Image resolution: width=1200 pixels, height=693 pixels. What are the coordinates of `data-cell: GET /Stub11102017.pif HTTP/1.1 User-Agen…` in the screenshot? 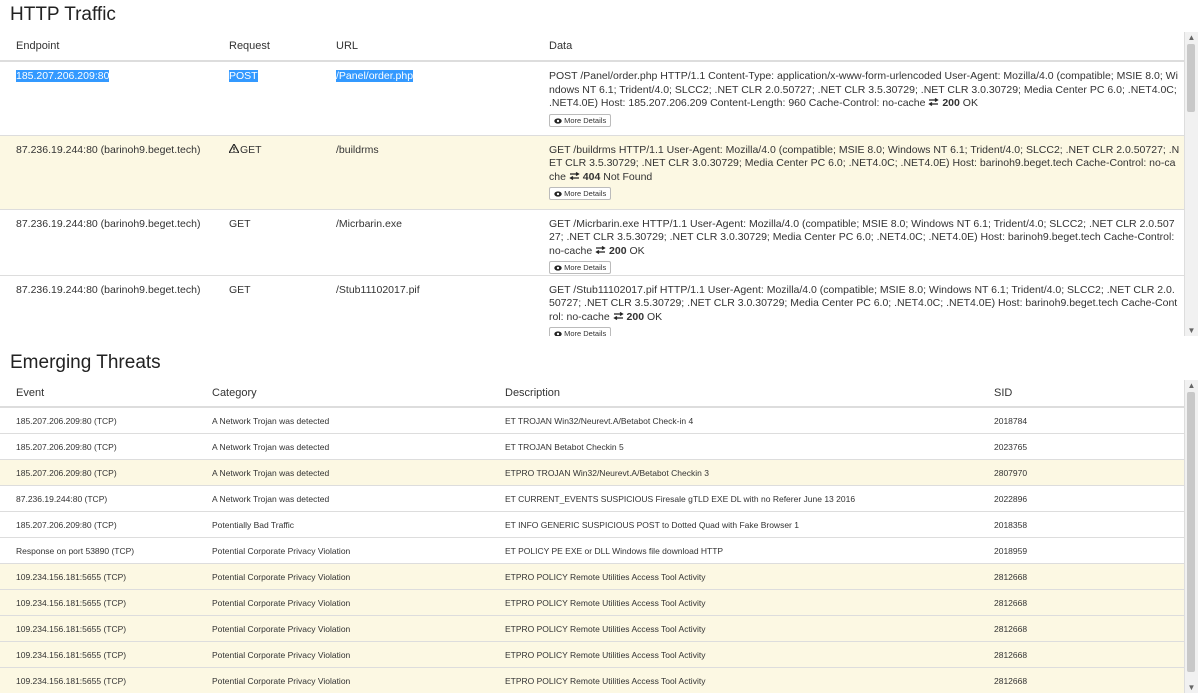 It's located at (859, 305).